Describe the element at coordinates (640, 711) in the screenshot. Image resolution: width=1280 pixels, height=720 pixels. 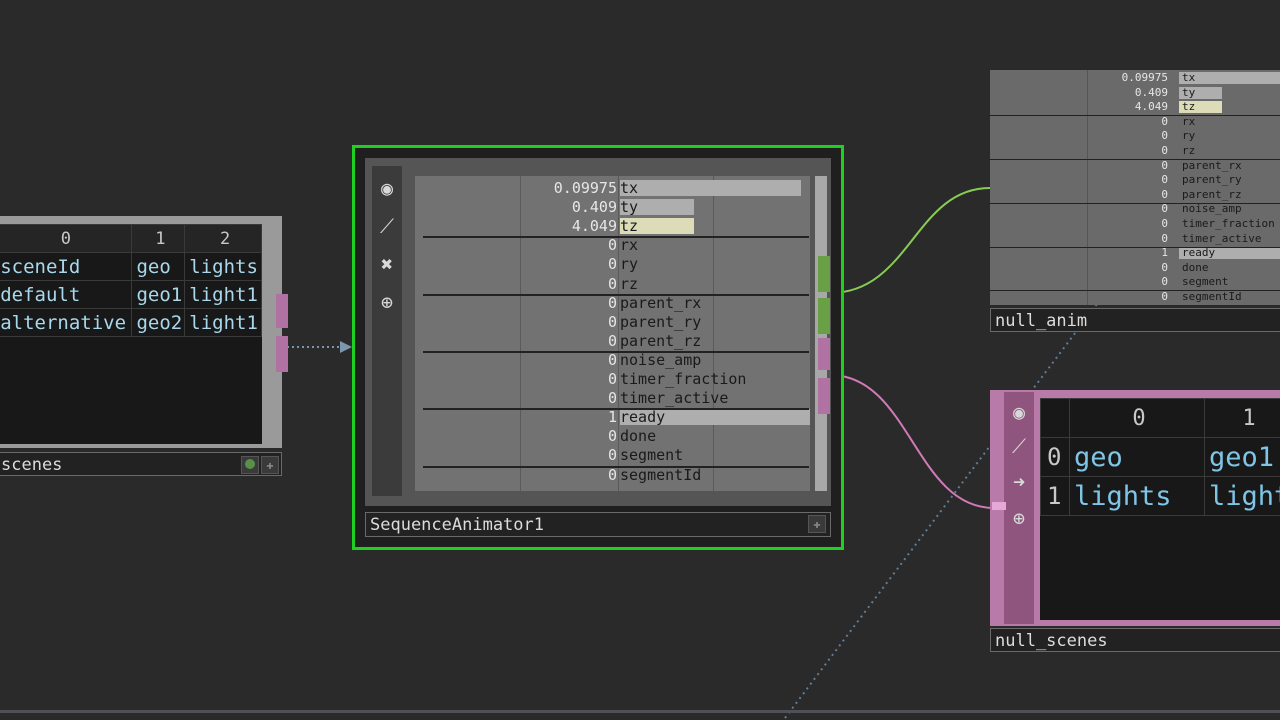
I see `network-bottom-border` at that location.